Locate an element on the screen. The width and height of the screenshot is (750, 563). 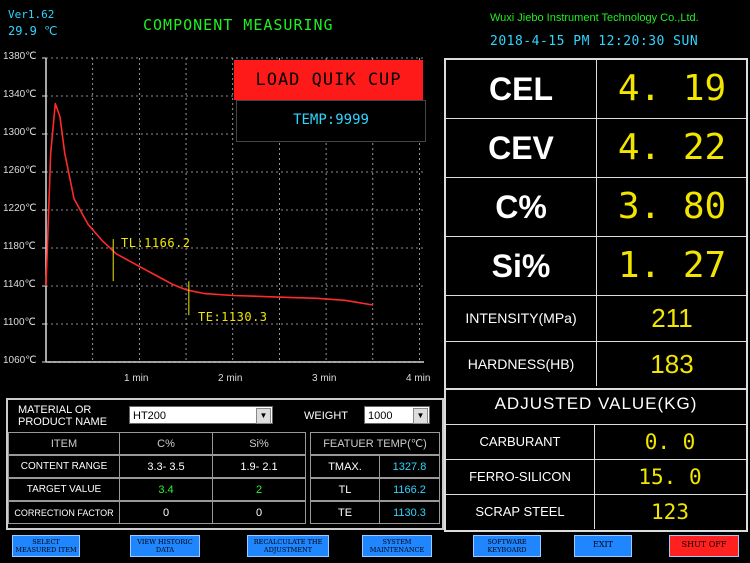
y-tick: 1380℃ is located at coordinates (20, 56).